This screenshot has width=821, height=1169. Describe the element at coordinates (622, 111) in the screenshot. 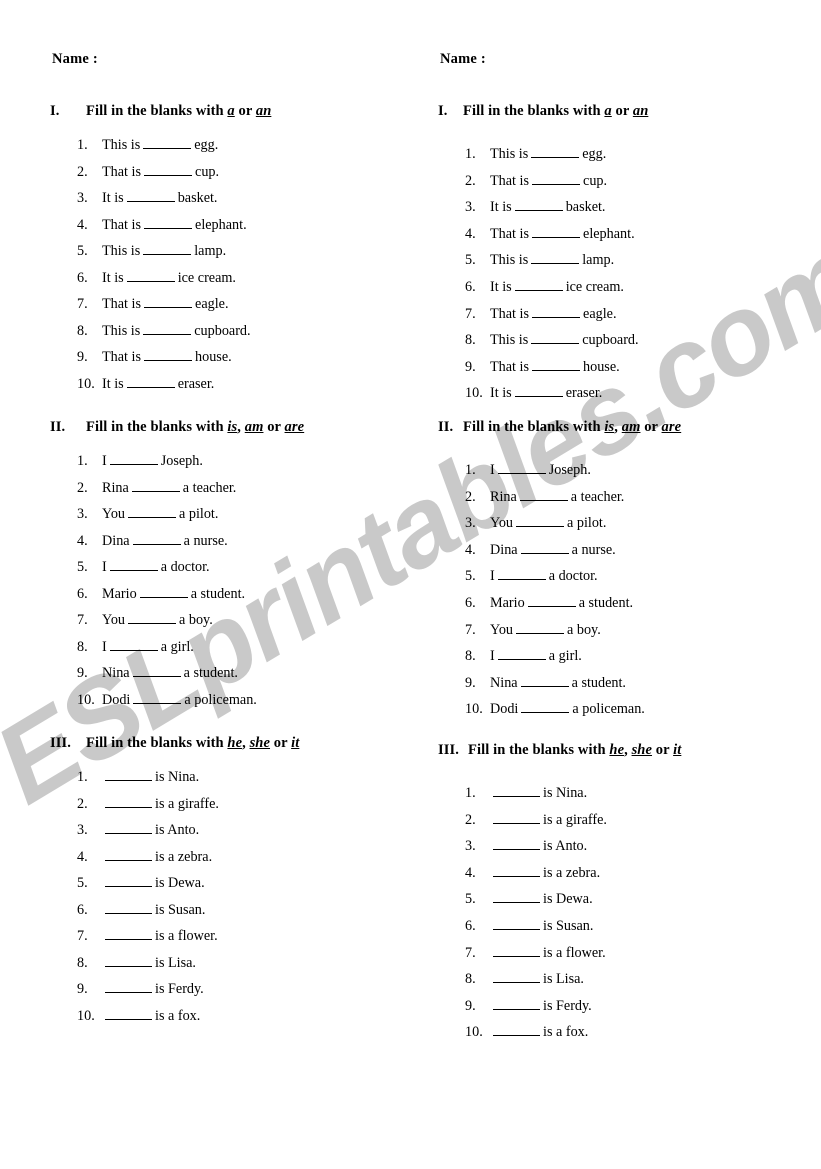

I see `instruction-joiner: or` at that location.